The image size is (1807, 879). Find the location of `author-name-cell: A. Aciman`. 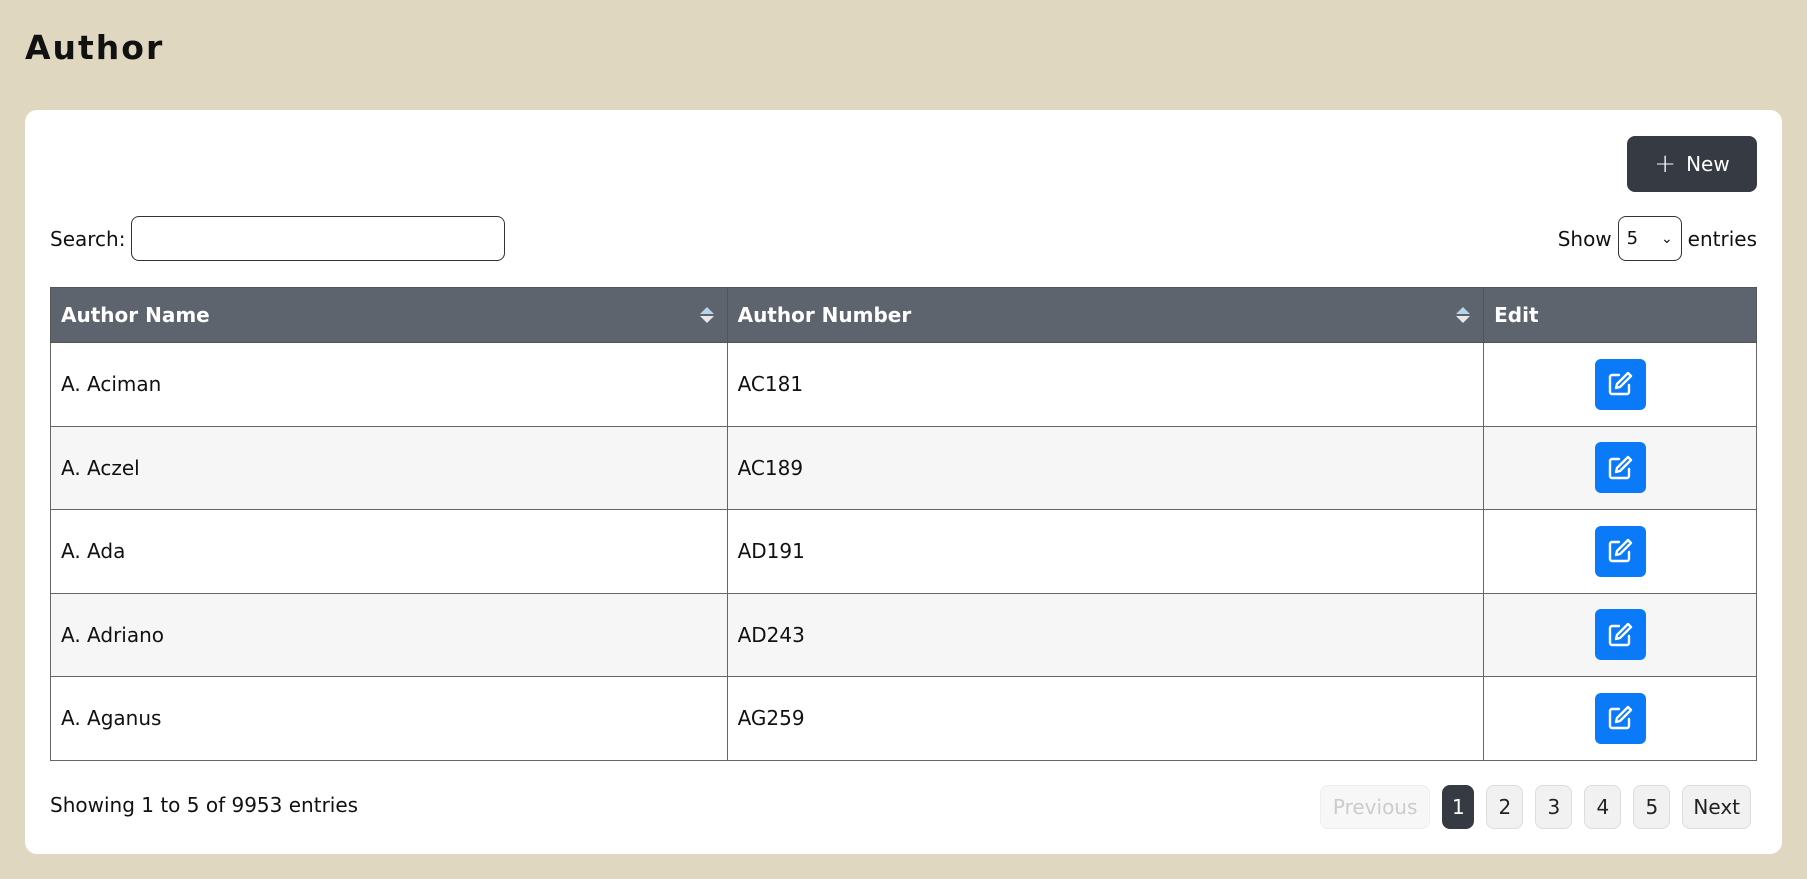

author-name-cell: A. Aciman is located at coordinates (389, 384).